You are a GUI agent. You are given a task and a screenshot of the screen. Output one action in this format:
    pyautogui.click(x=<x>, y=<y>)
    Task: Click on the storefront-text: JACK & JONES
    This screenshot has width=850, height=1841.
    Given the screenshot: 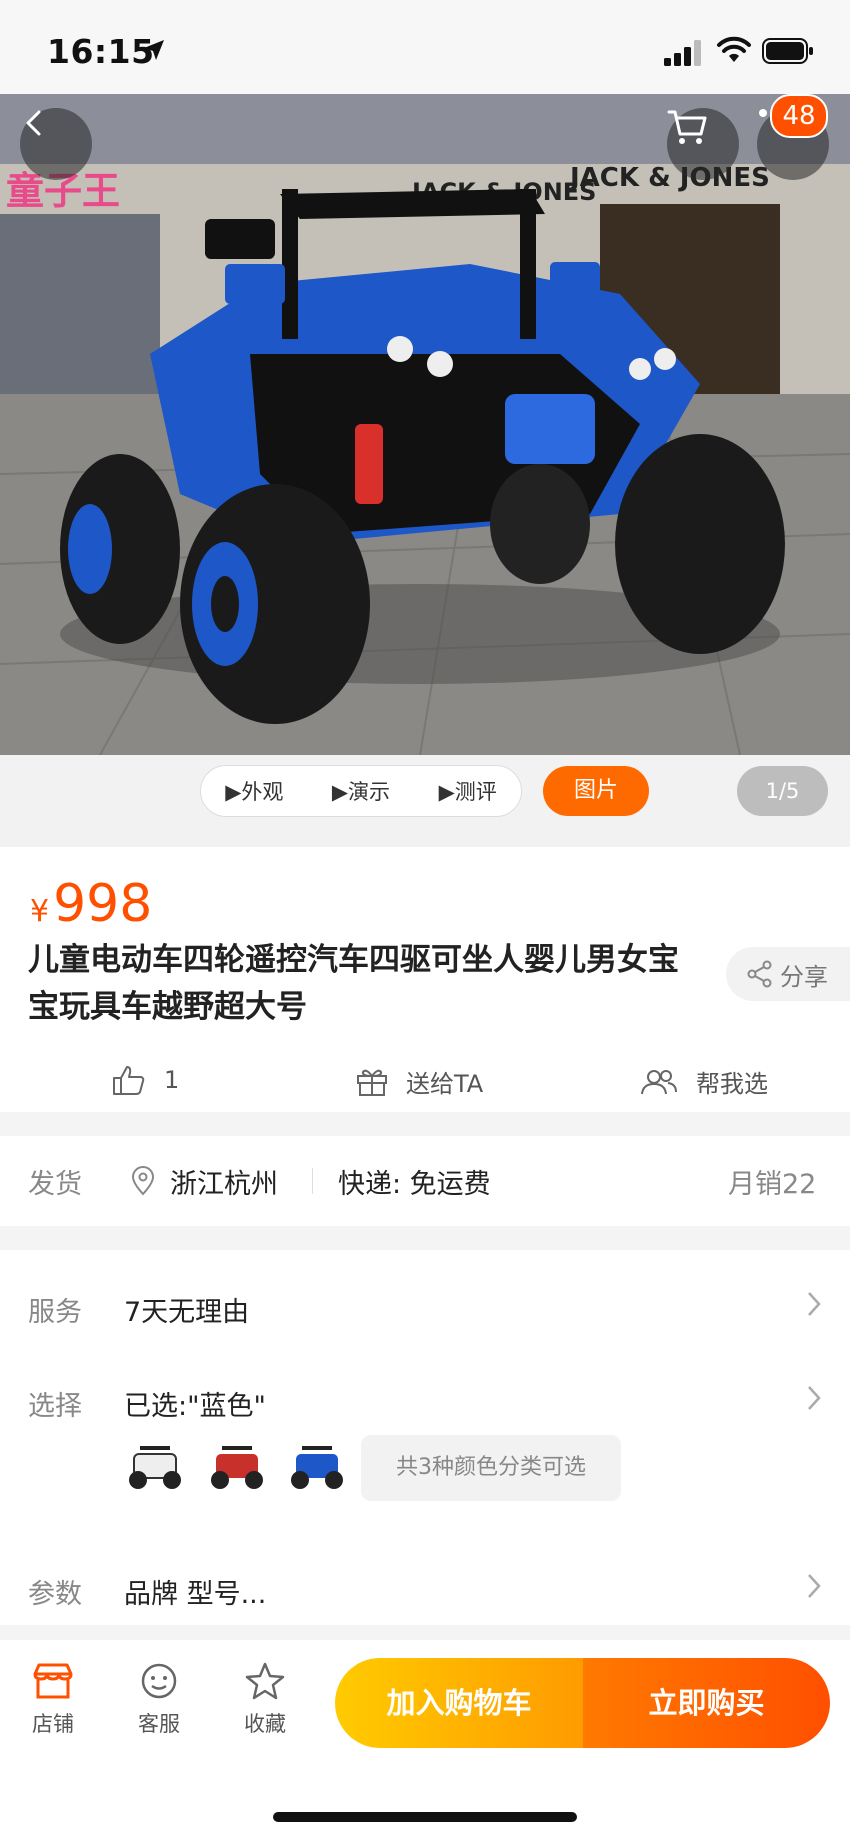 What is the action you would take?
    pyautogui.click(x=669, y=178)
    